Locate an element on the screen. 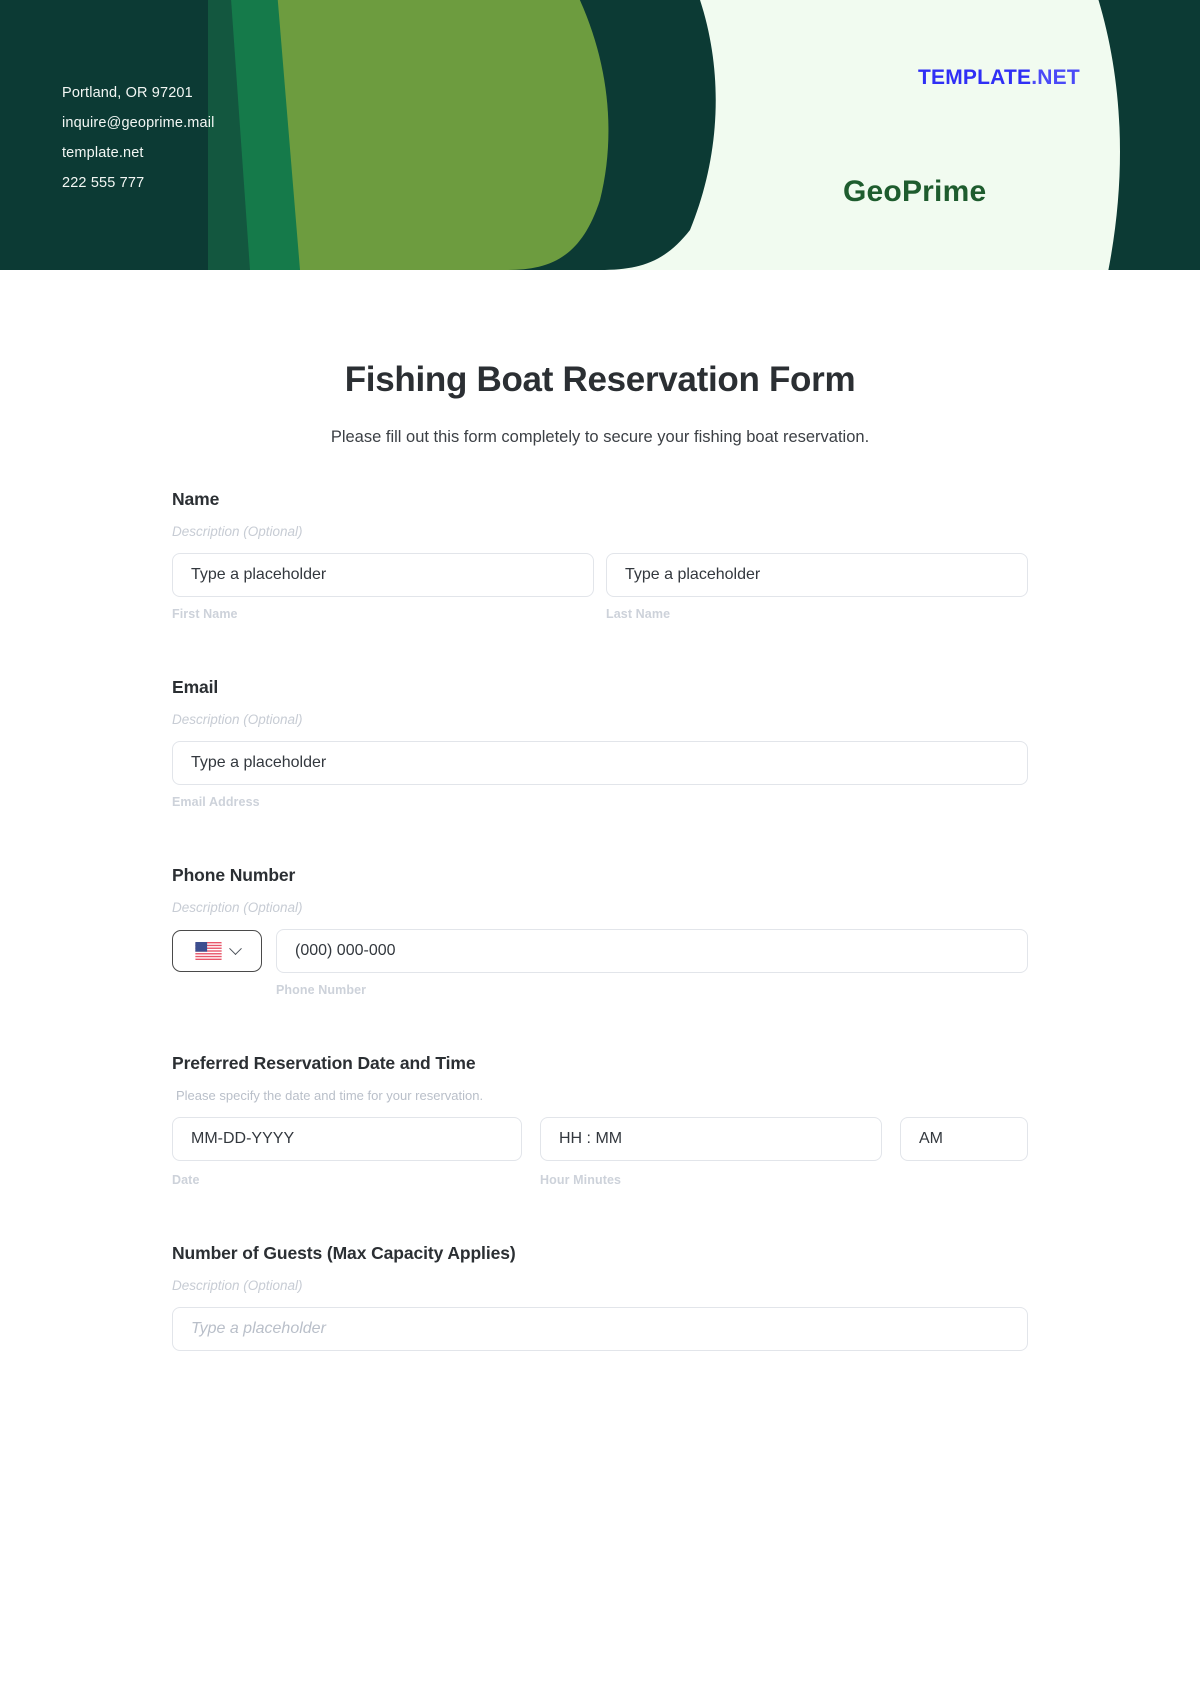  company-logo-text: GeoPrime is located at coordinates (915, 191).